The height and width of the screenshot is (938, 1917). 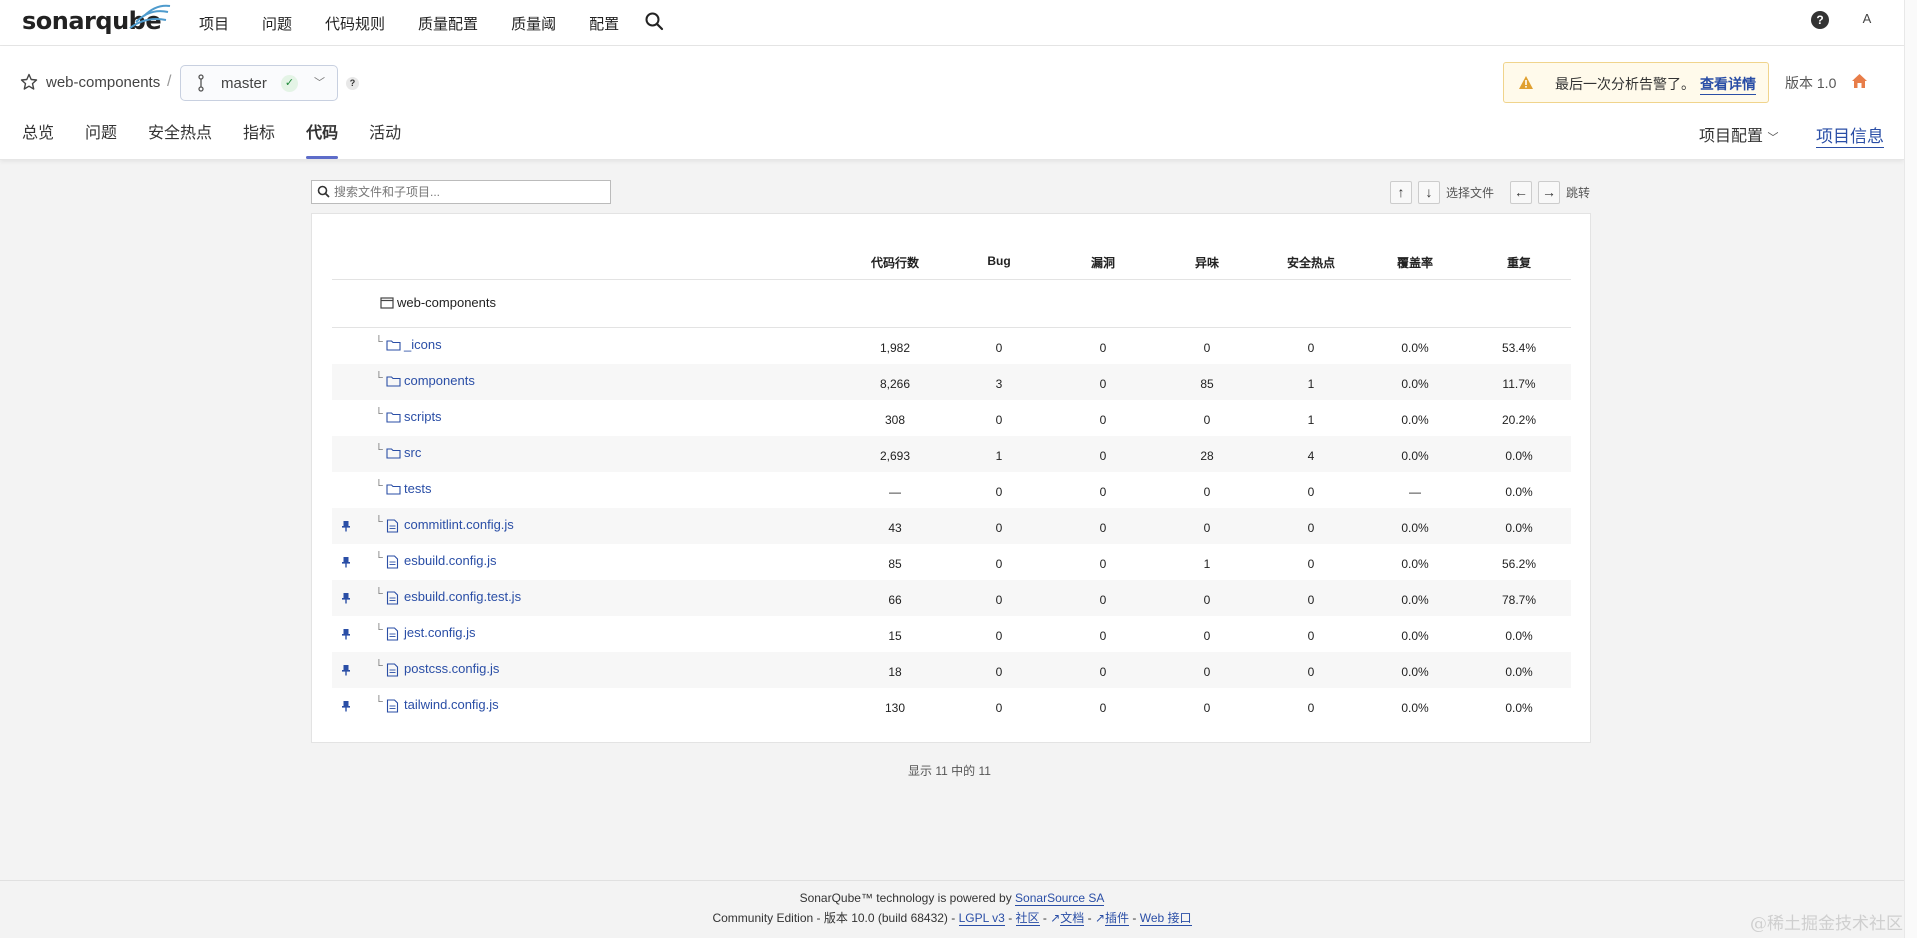 I want to click on branch-selector: master ✓ ﹀, so click(x=259, y=83).